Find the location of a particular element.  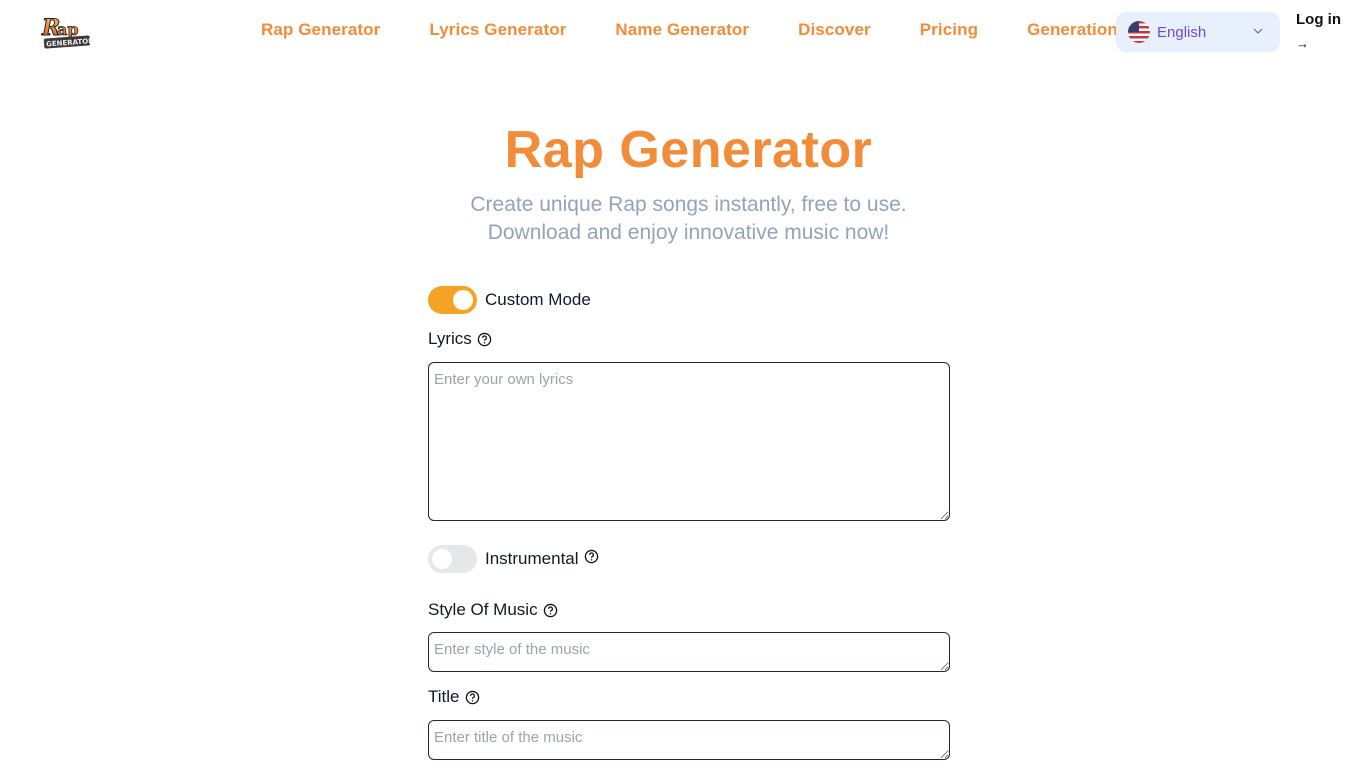

arrow-right-icon: → is located at coordinates (1302, 43).